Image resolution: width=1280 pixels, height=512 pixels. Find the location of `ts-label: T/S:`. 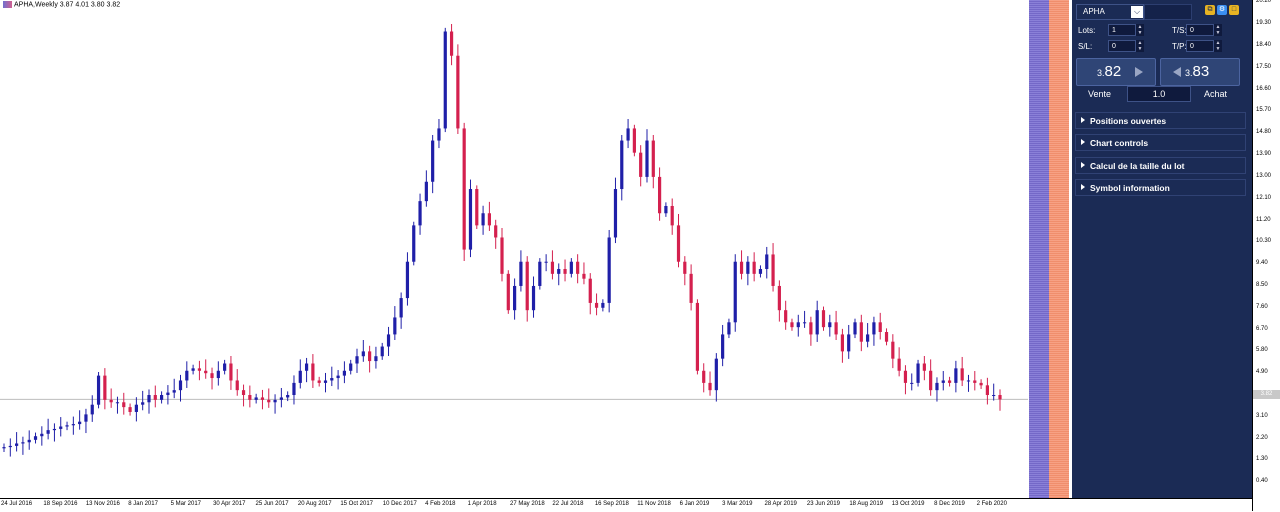

ts-label: T/S: is located at coordinates (1179, 30).